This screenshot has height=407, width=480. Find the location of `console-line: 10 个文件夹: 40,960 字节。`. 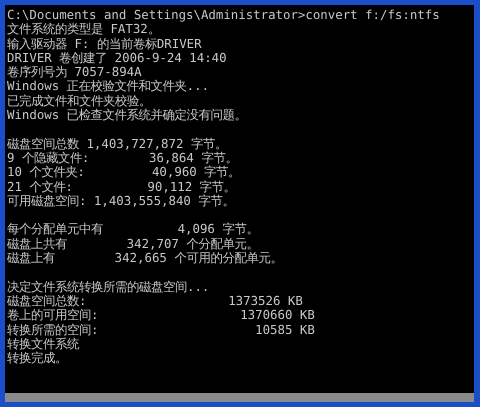

console-line: 10 个文件夹: 40,960 字节。 is located at coordinates (124, 172).